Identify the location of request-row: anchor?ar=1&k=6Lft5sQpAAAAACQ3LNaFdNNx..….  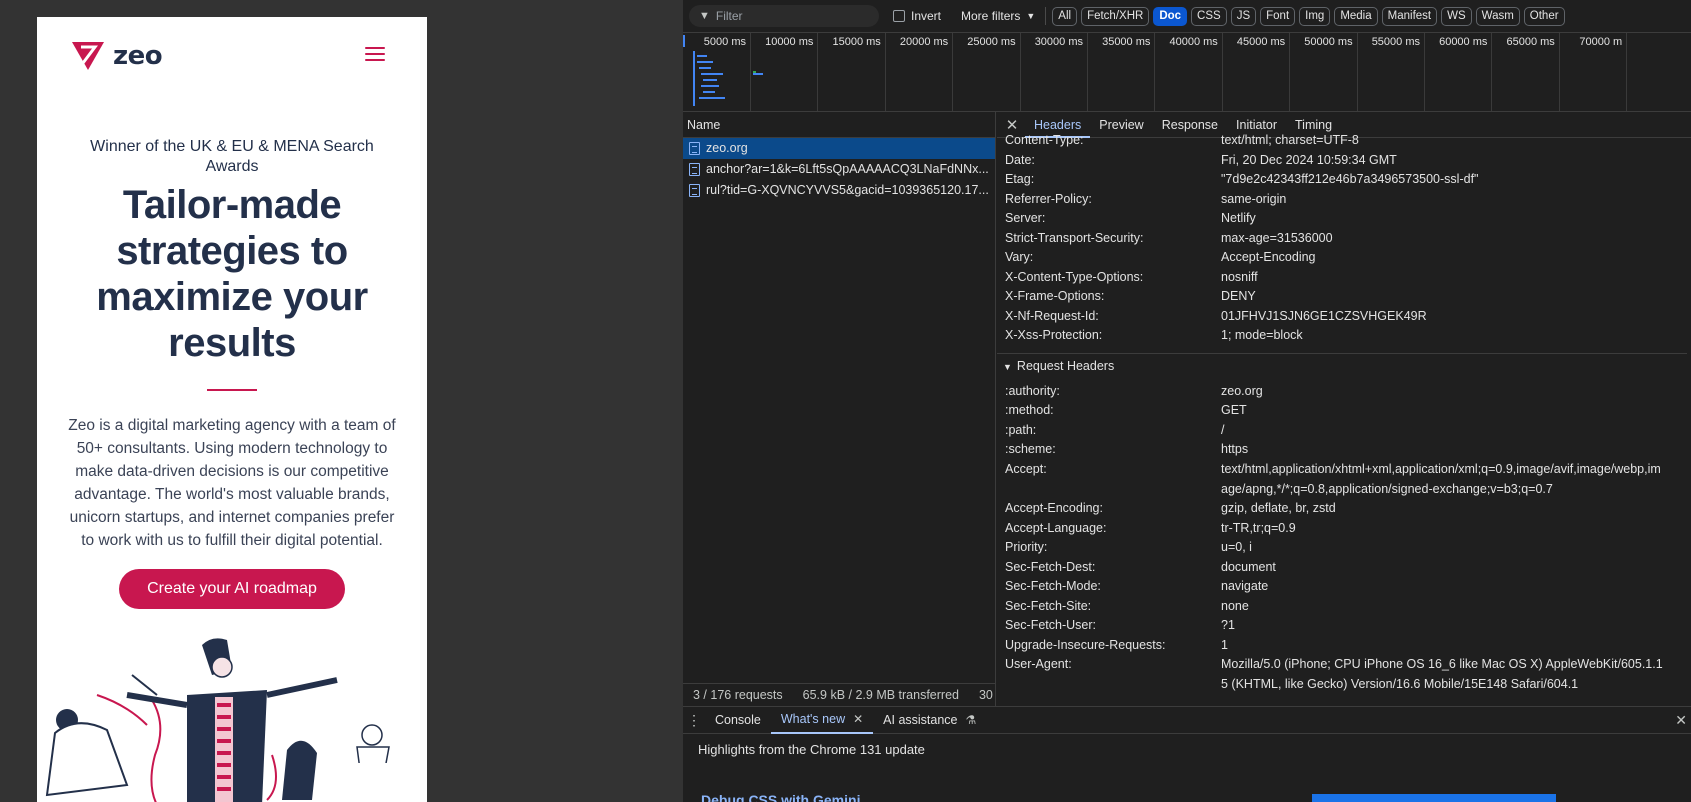
(839, 169).